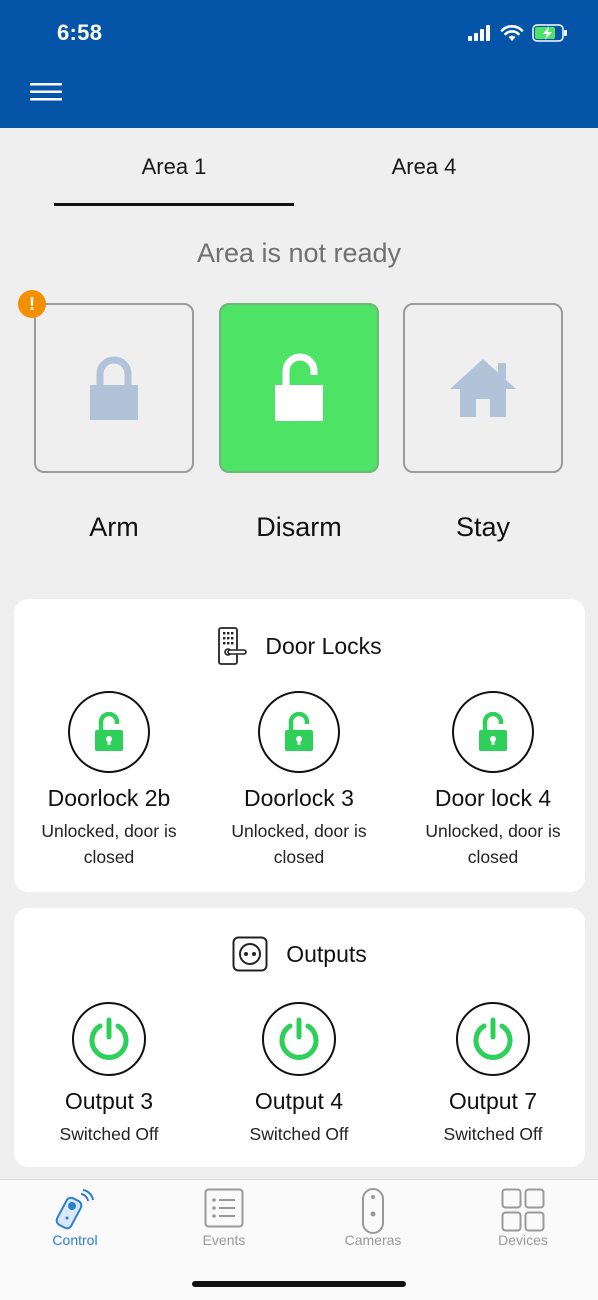  I want to click on menu-button, so click(49, 96).